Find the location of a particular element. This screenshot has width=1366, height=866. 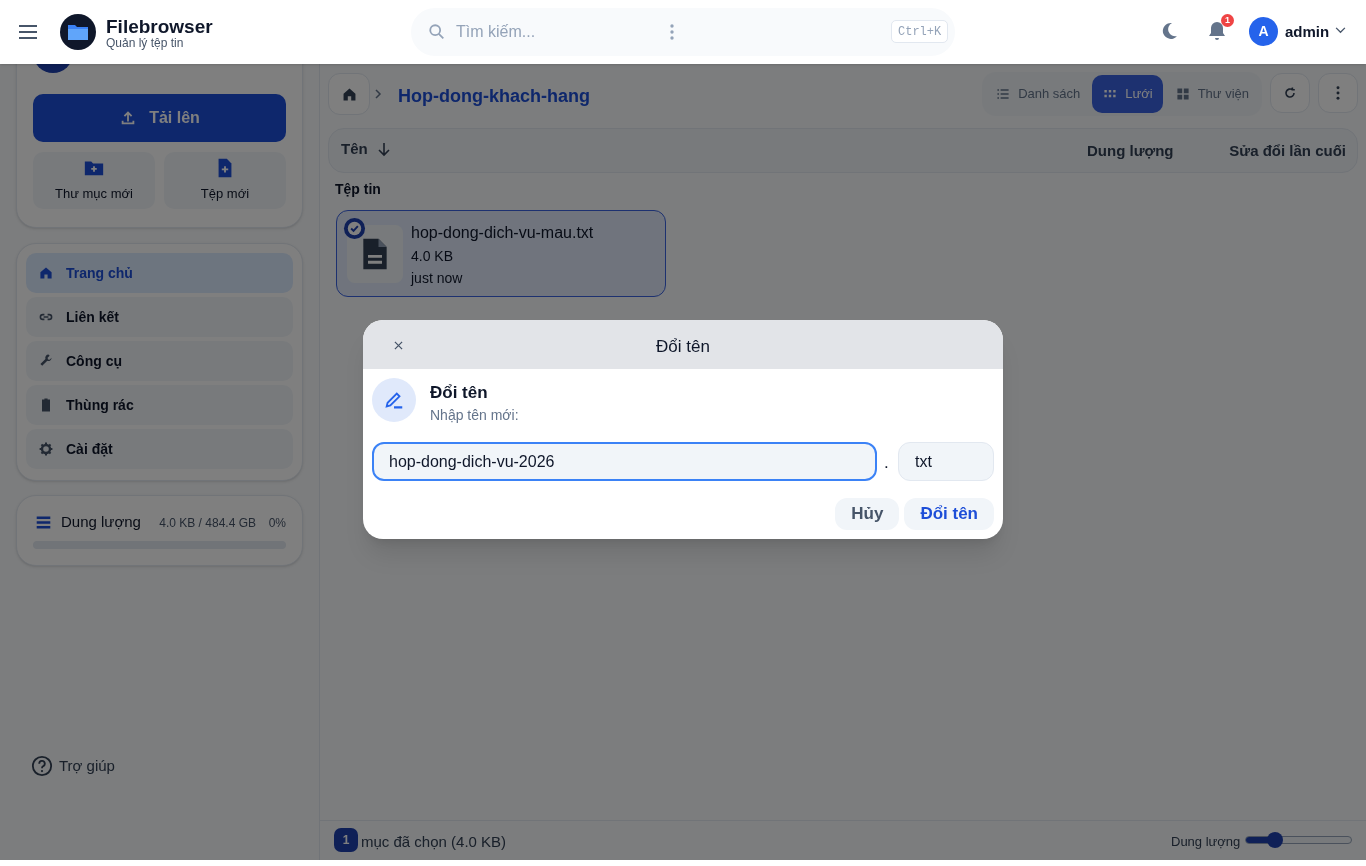

search-icon is located at coordinates (437, 32).